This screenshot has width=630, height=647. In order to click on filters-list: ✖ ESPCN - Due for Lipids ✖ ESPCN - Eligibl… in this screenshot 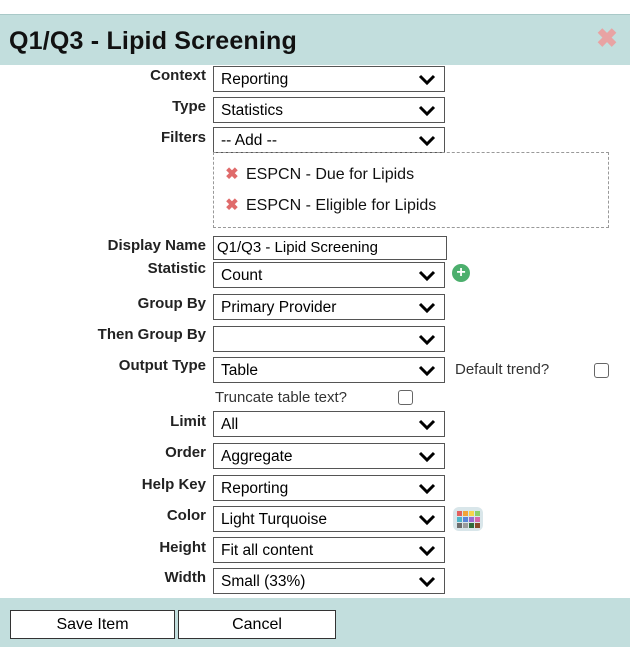, I will do `click(411, 190)`.